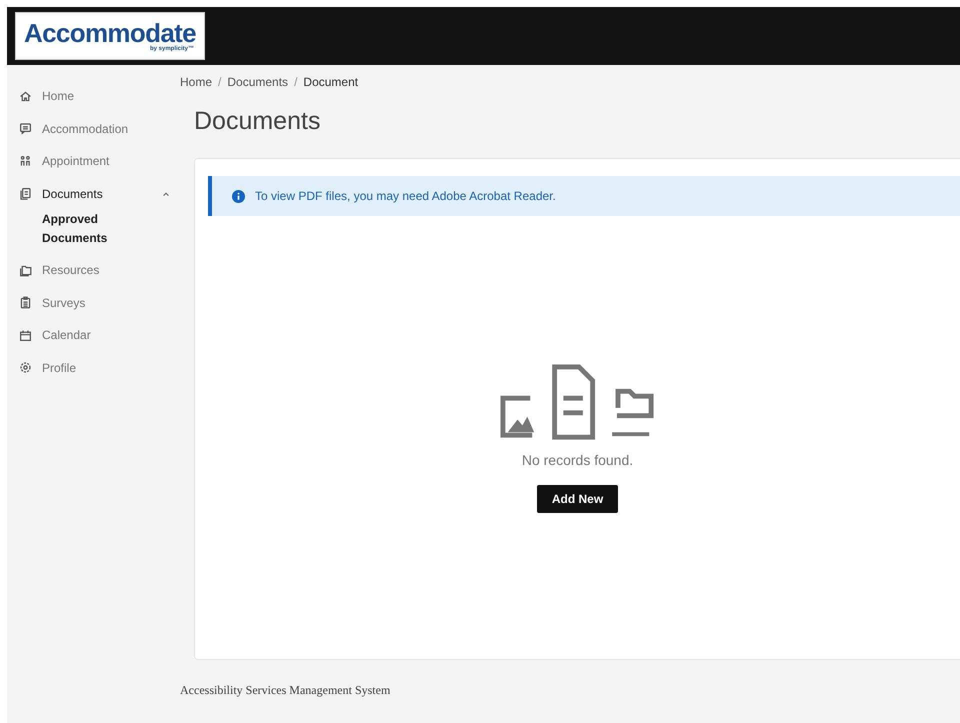 Image resolution: width=960 pixels, height=723 pixels. What do you see at coordinates (577, 499) in the screenshot?
I see `add-new-button: Add New` at bounding box center [577, 499].